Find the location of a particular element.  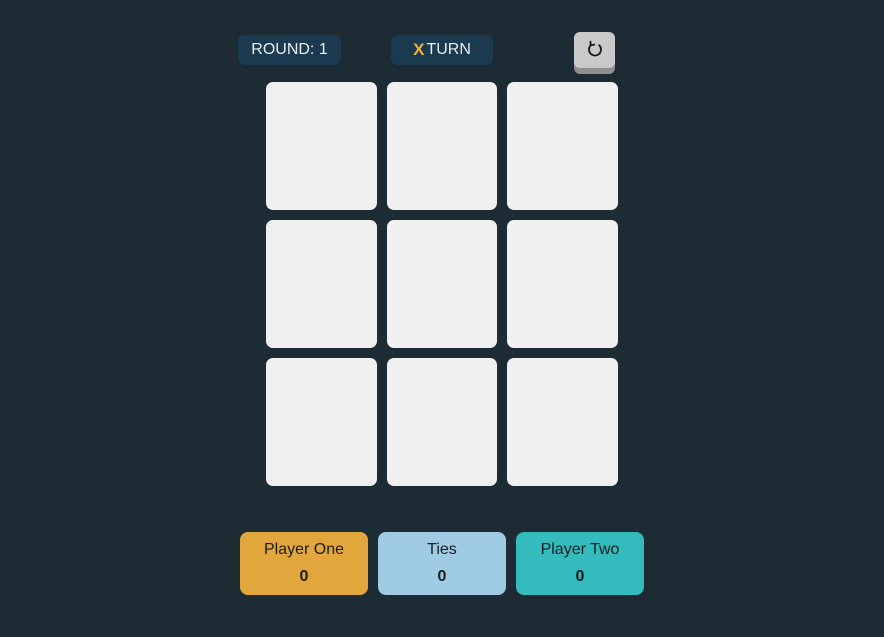

restart-icon is located at coordinates (594, 48).